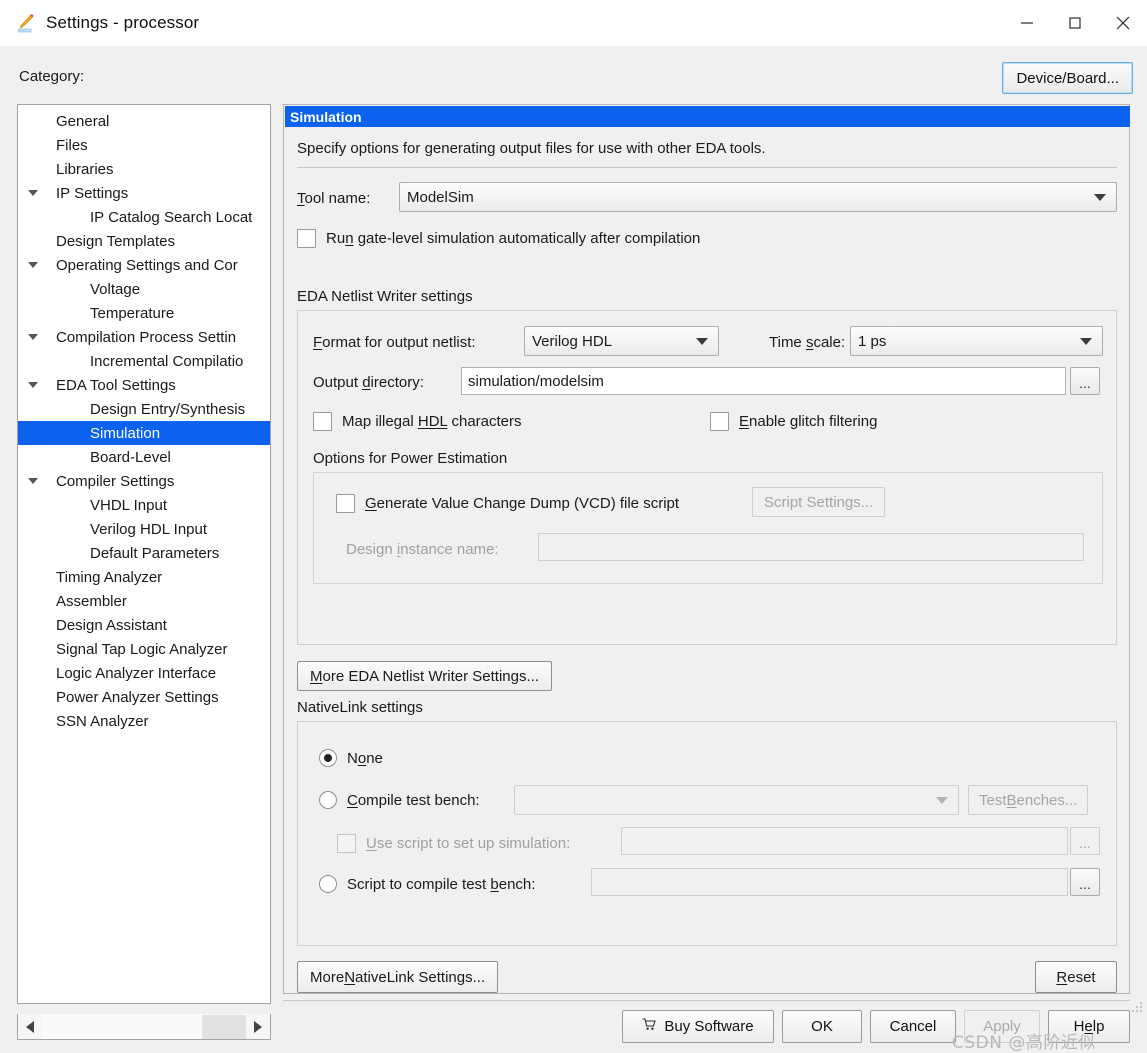 The image size is (1147, 1053). Describe the element at coordinates (360, 707) in the screenshot. I see `nativelink-group-title: NativeLink settings` at that location.